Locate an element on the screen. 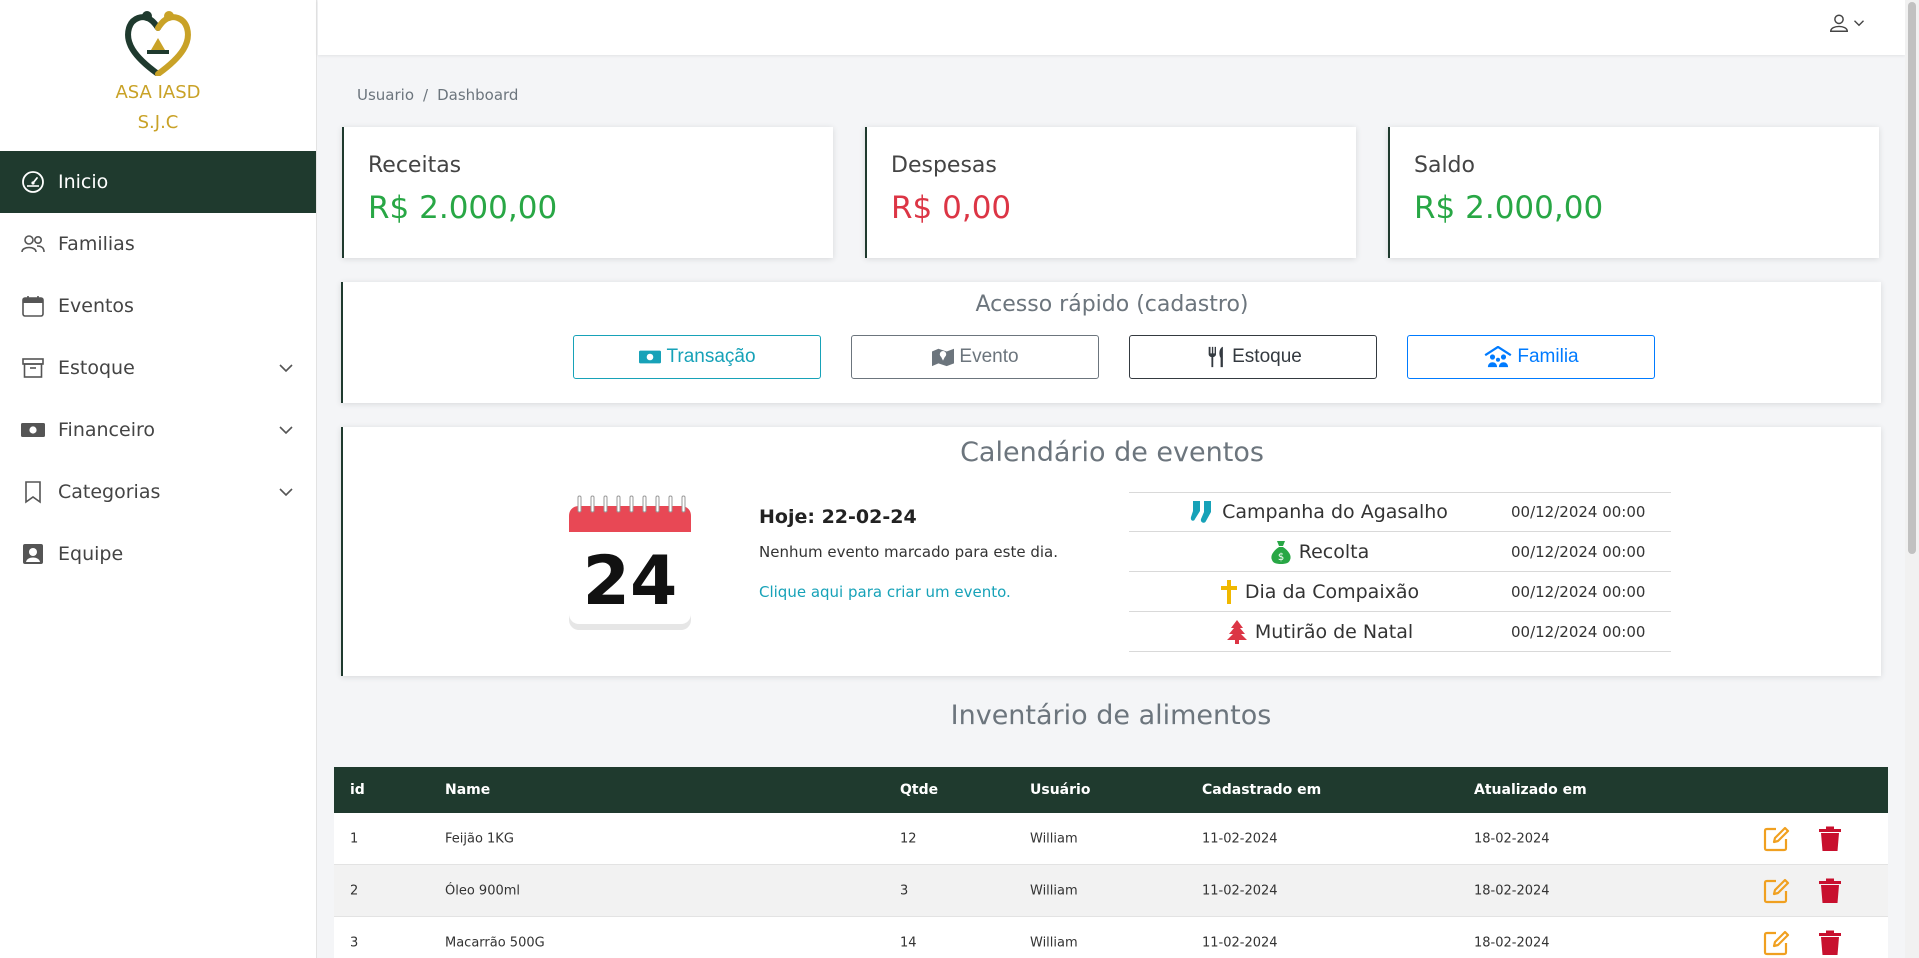 The height and width of the screenshot is (958, 1919). column-header-atualizado: Atualizado em is located at coordinates (1530, 790).